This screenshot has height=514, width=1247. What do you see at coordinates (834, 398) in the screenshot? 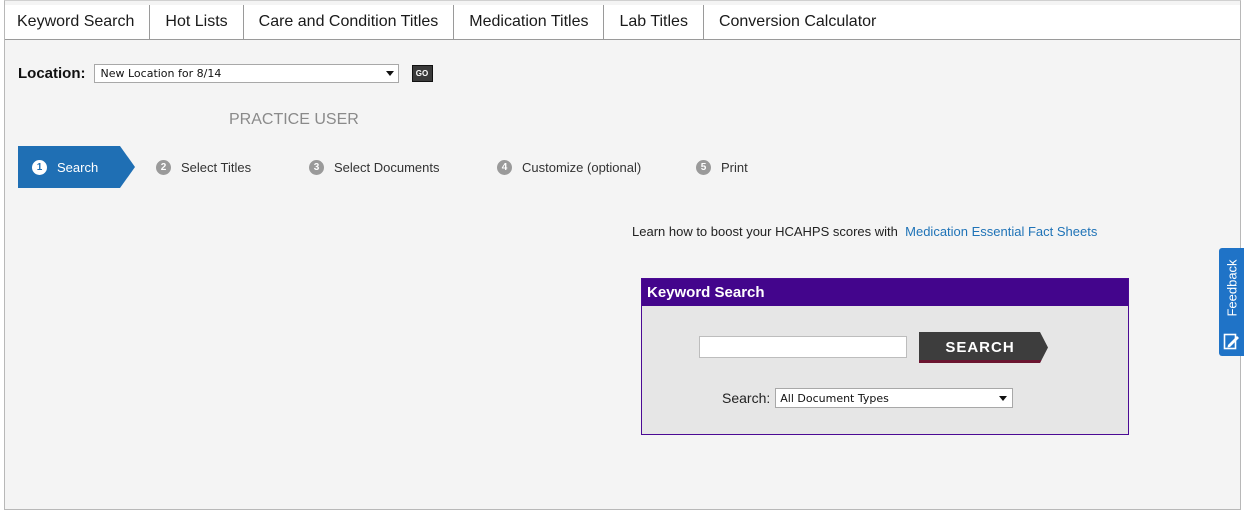
I see `document-type-selected-value: All Document Types` at bounding box center [834, 398].